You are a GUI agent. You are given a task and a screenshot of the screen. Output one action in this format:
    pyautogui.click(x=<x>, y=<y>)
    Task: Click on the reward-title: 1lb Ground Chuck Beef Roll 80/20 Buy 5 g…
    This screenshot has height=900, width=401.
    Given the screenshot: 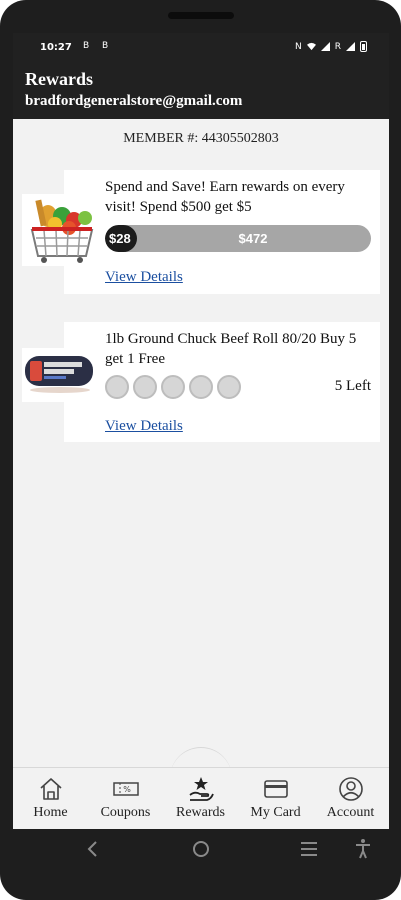 What is the action you would take?
    pyautogui.click(x=231, y=349)
    